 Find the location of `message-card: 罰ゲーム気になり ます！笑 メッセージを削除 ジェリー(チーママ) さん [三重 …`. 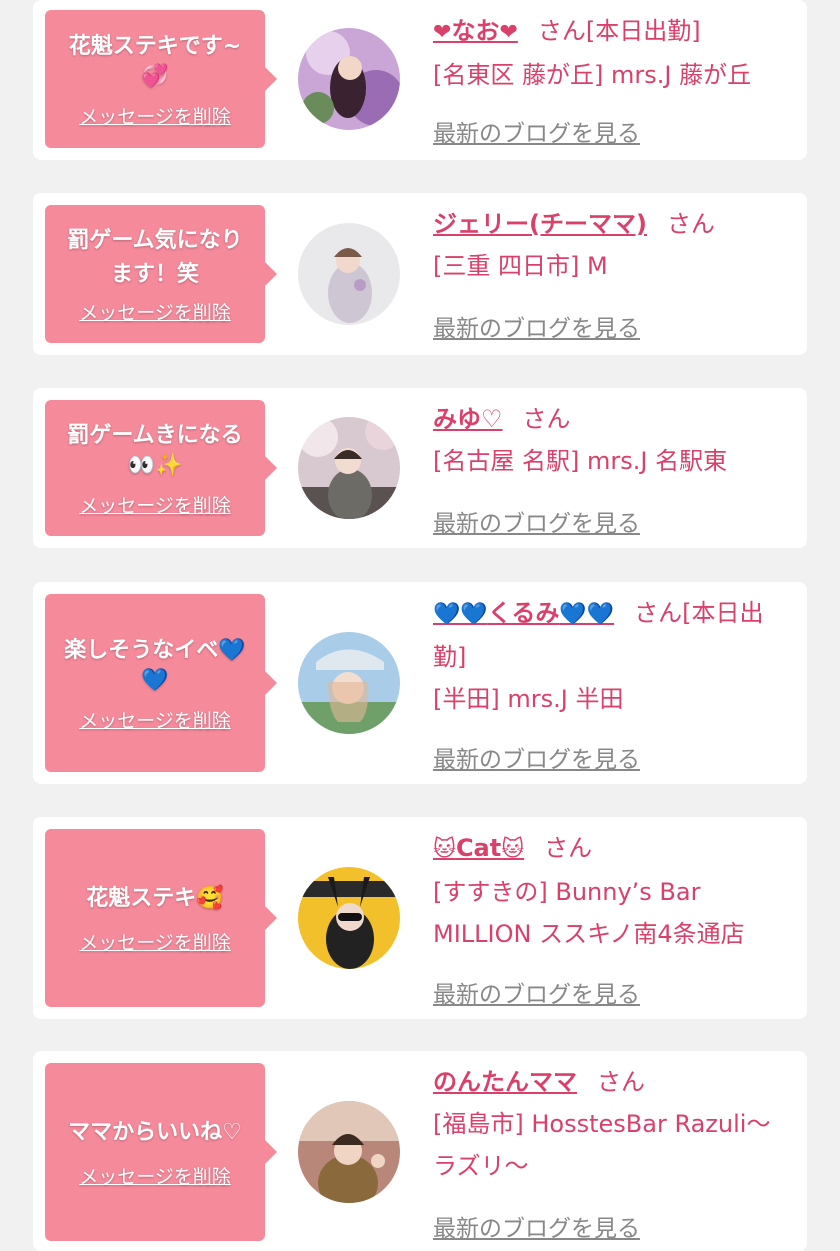

message-card: 罰ゲーム気になり ます！笑 メッセージを削除 ジェリー(チーママ) さん [三重 … is located at coordinates (420, 274).